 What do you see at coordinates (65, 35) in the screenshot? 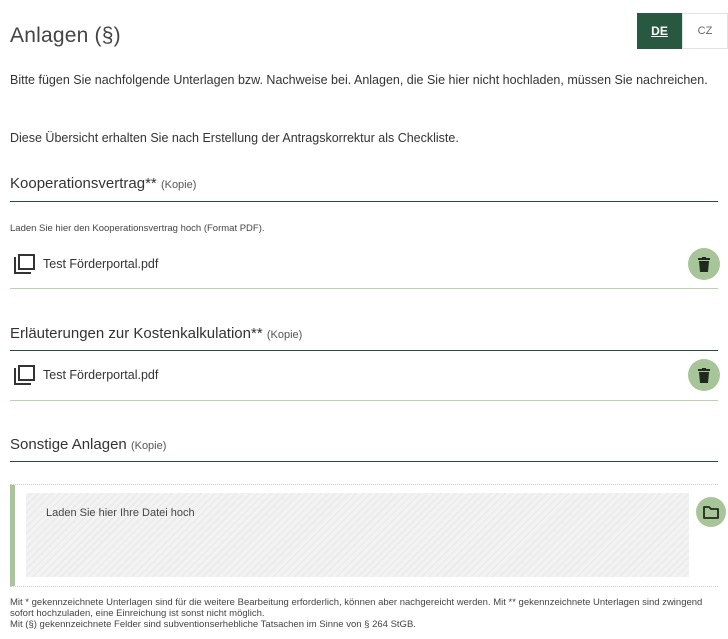
I see `page-title: Anlagen (§)` at bounding box center [65, 35].